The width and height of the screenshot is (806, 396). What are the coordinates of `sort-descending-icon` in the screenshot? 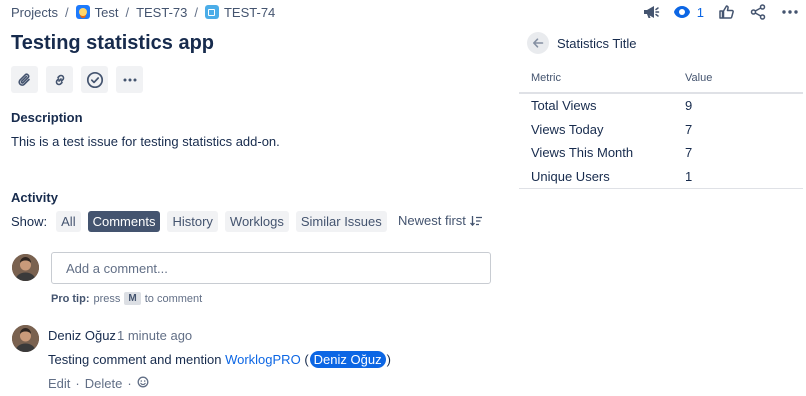 It's located at (475, 220).